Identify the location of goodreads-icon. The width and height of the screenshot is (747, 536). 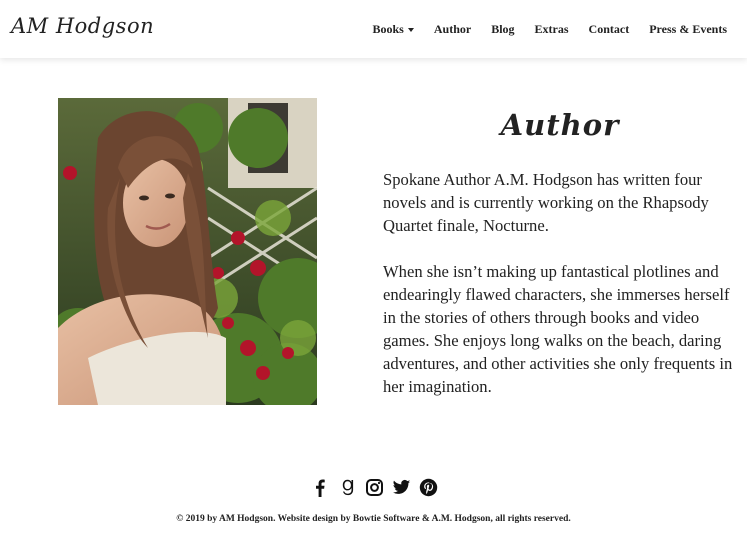
(347, 487).